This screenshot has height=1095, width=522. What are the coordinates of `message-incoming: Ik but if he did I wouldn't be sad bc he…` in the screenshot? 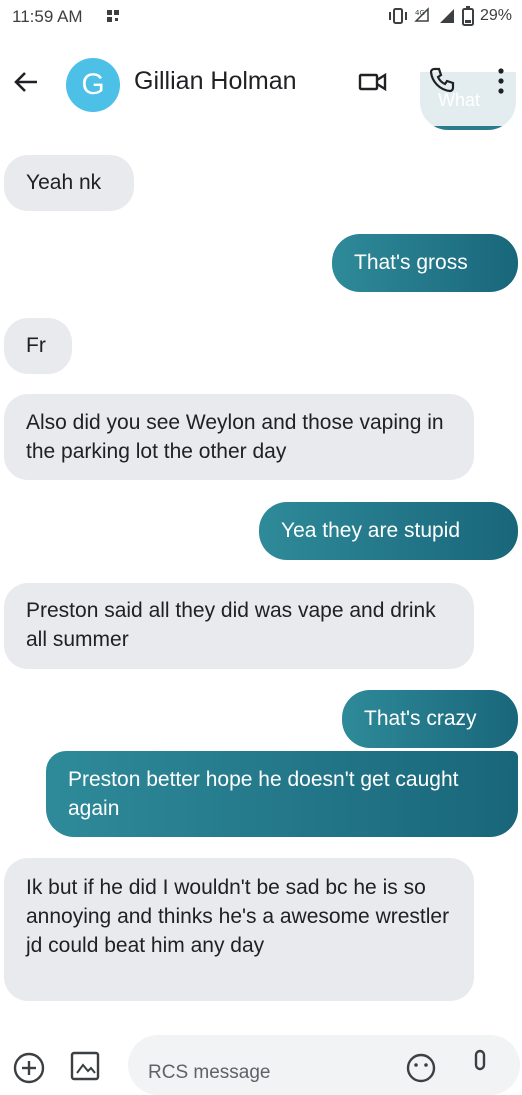 It's located at (239, 929).